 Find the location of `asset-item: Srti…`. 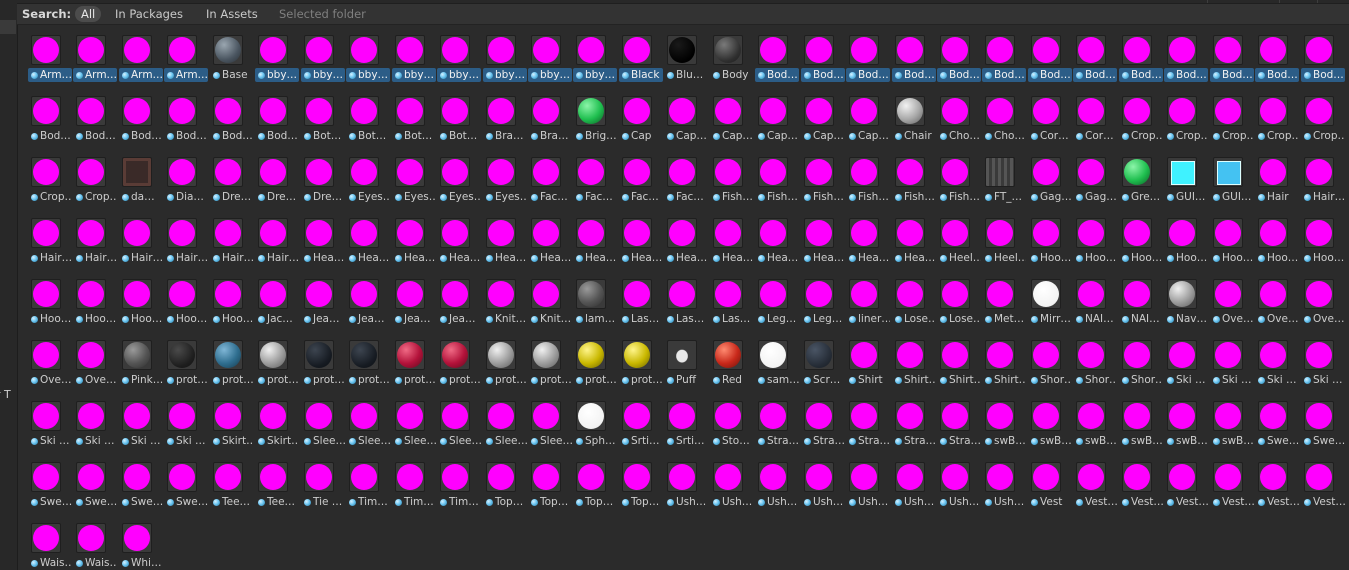

asset-item: Srti… is located at coordinates (641, 419).